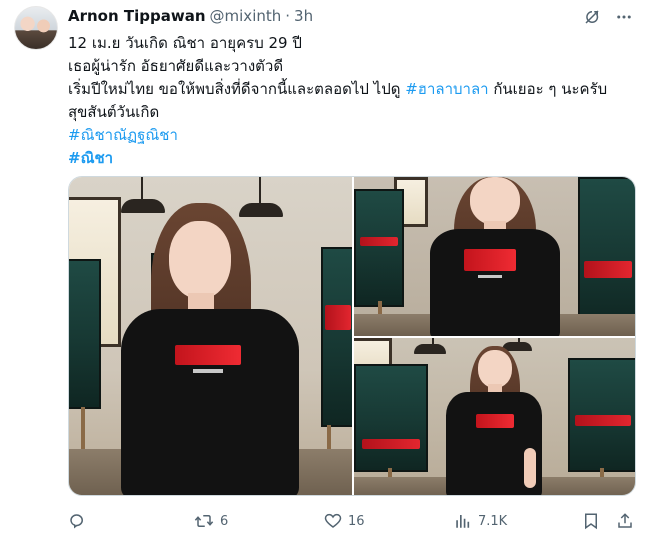  I want to click on tweet-header: Arnon Tippawan @mixinth · 3h, so click(190, 17).